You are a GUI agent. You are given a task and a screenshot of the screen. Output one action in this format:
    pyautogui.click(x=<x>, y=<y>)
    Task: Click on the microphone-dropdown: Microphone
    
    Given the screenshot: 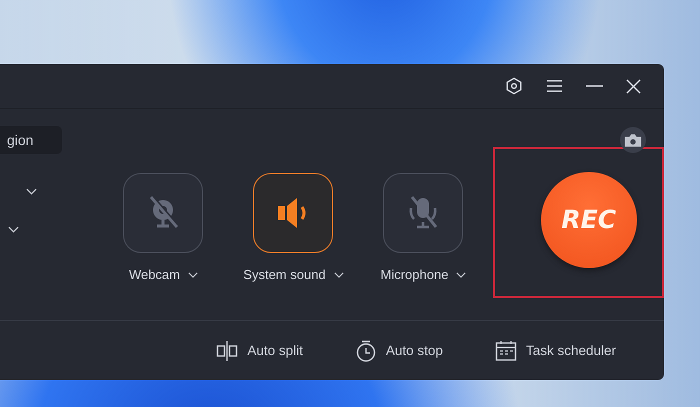 What is the action you would take?
    pyautogui.click(x=423, y=274)
    